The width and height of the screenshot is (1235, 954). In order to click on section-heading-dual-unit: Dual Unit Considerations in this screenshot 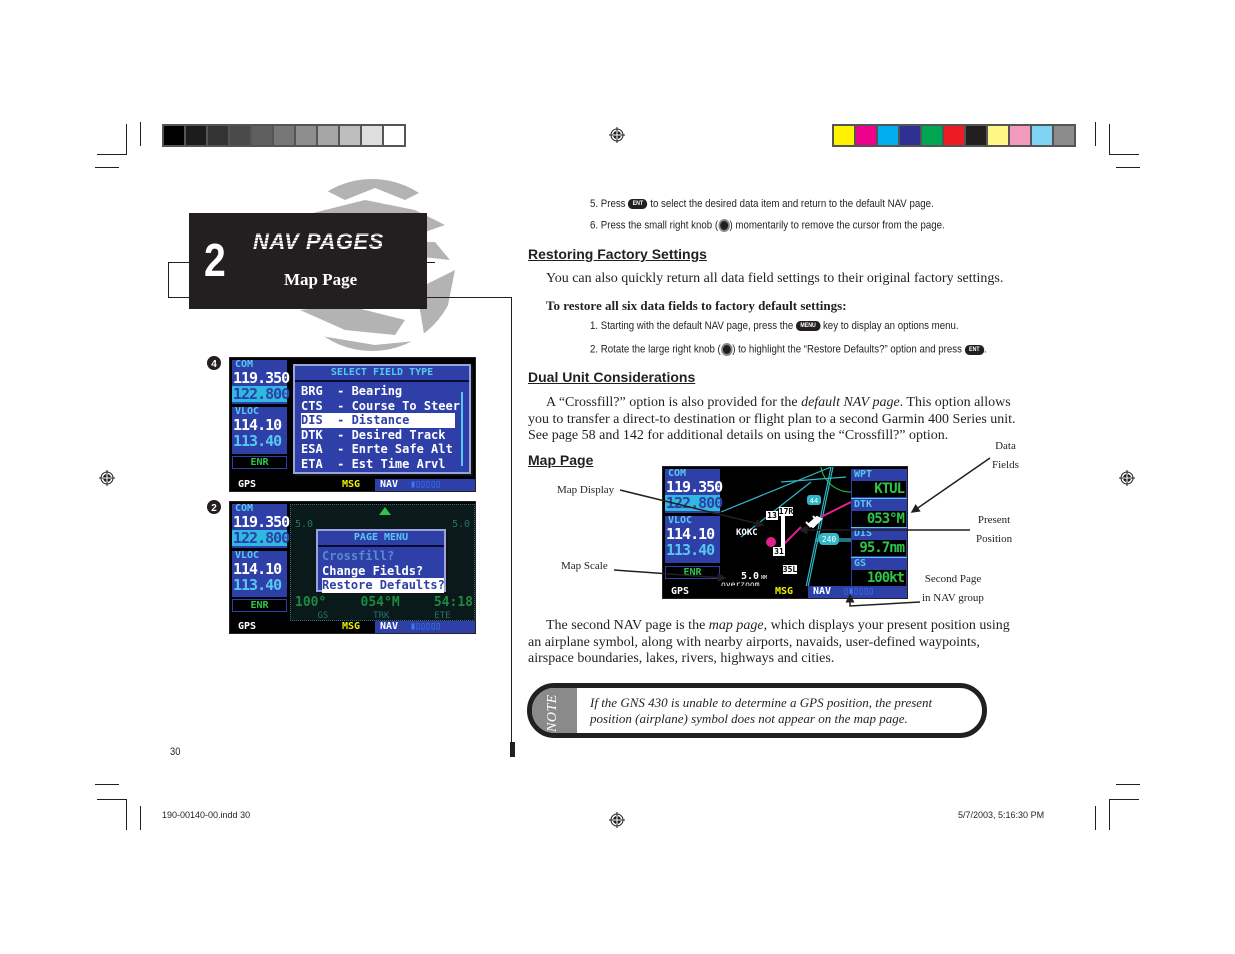, I will do `click(612, 377)`.